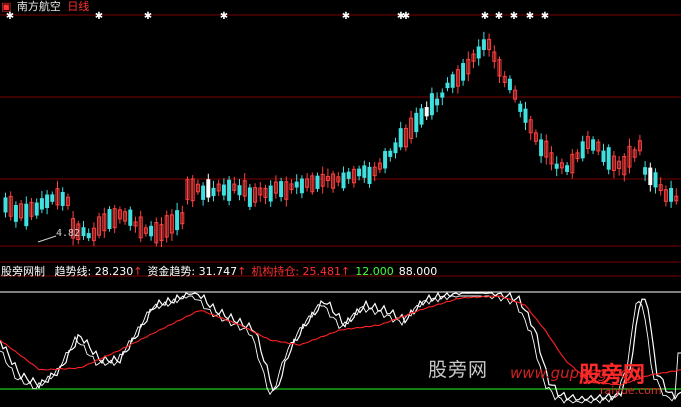 This screenshot has height=407, width=681. I want to click on low-price-label: 4.82, so click(68, 233).